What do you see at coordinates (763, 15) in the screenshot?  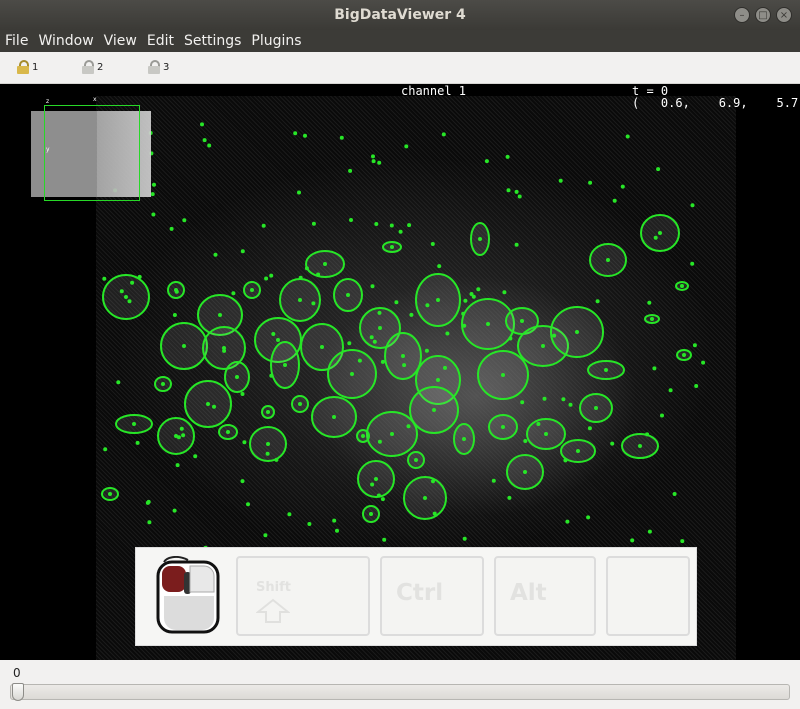 I see `maximize-icon: □` at bounding box center [763, 15].